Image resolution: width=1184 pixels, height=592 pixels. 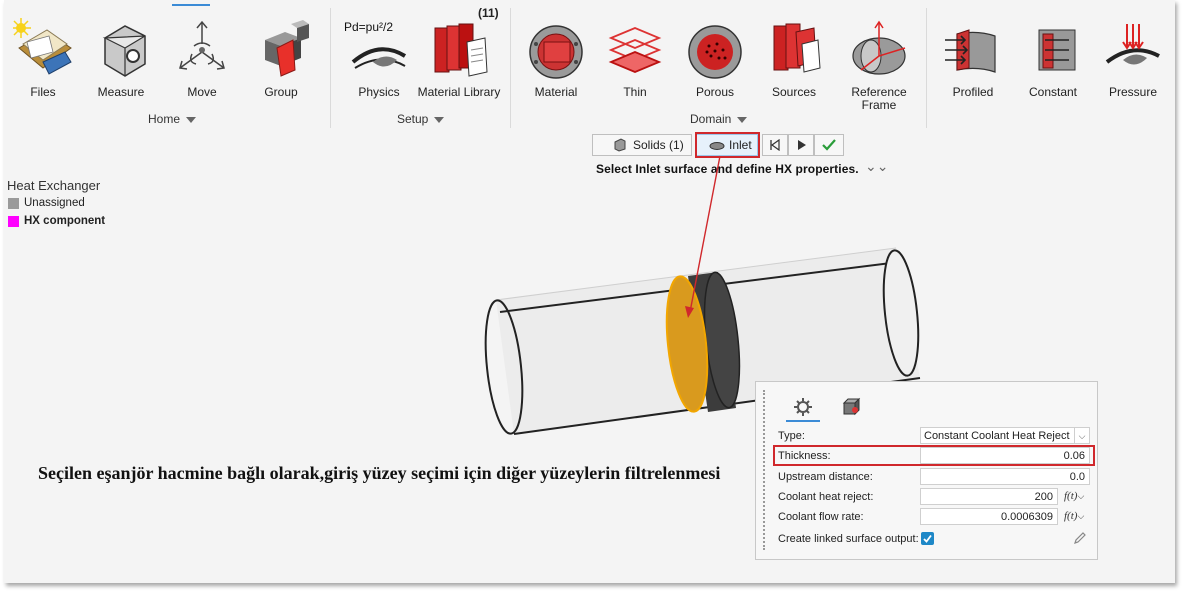 I want to click on upstream-distance-input: 0.0, so click(x=1005, y=476).